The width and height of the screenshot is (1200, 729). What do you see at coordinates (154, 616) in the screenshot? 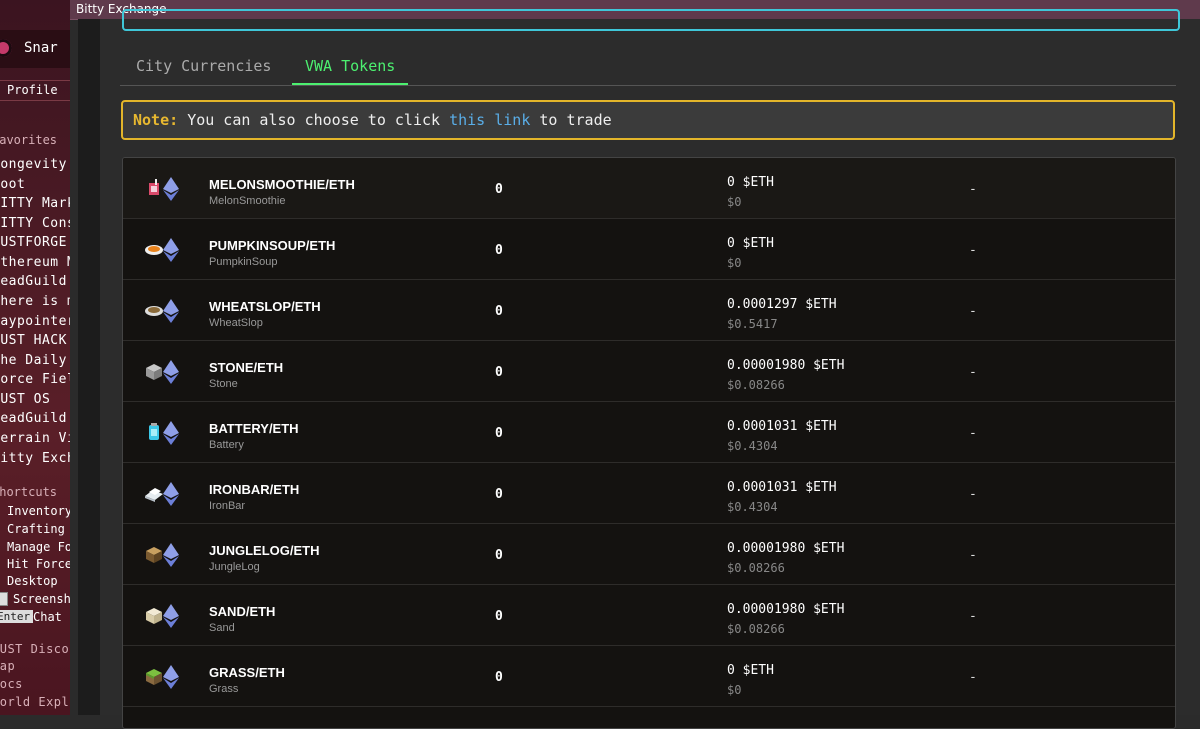
I see `sand-block-icon` at bounding box center [154, 616].